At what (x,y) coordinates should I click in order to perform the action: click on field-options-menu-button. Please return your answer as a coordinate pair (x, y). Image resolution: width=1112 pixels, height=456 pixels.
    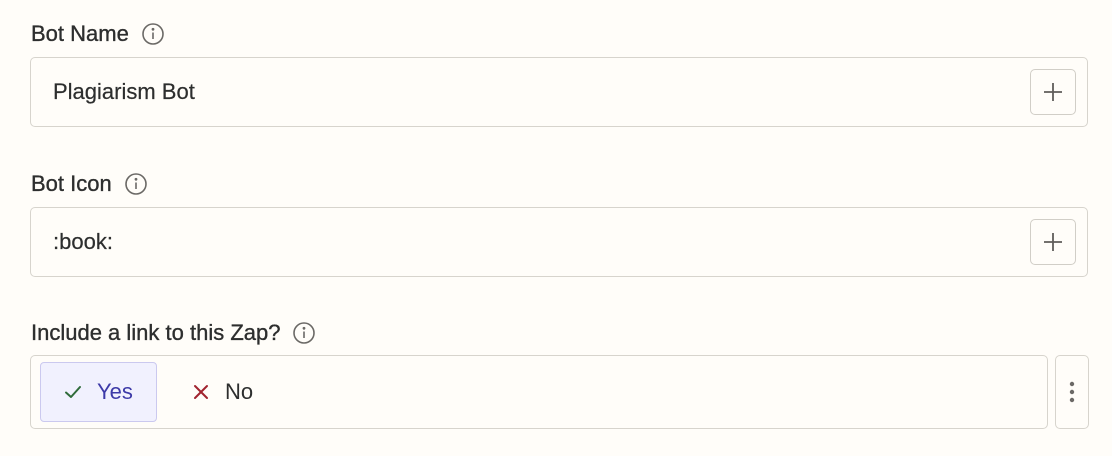
    Looking at the image, I should click on (1072, 392).